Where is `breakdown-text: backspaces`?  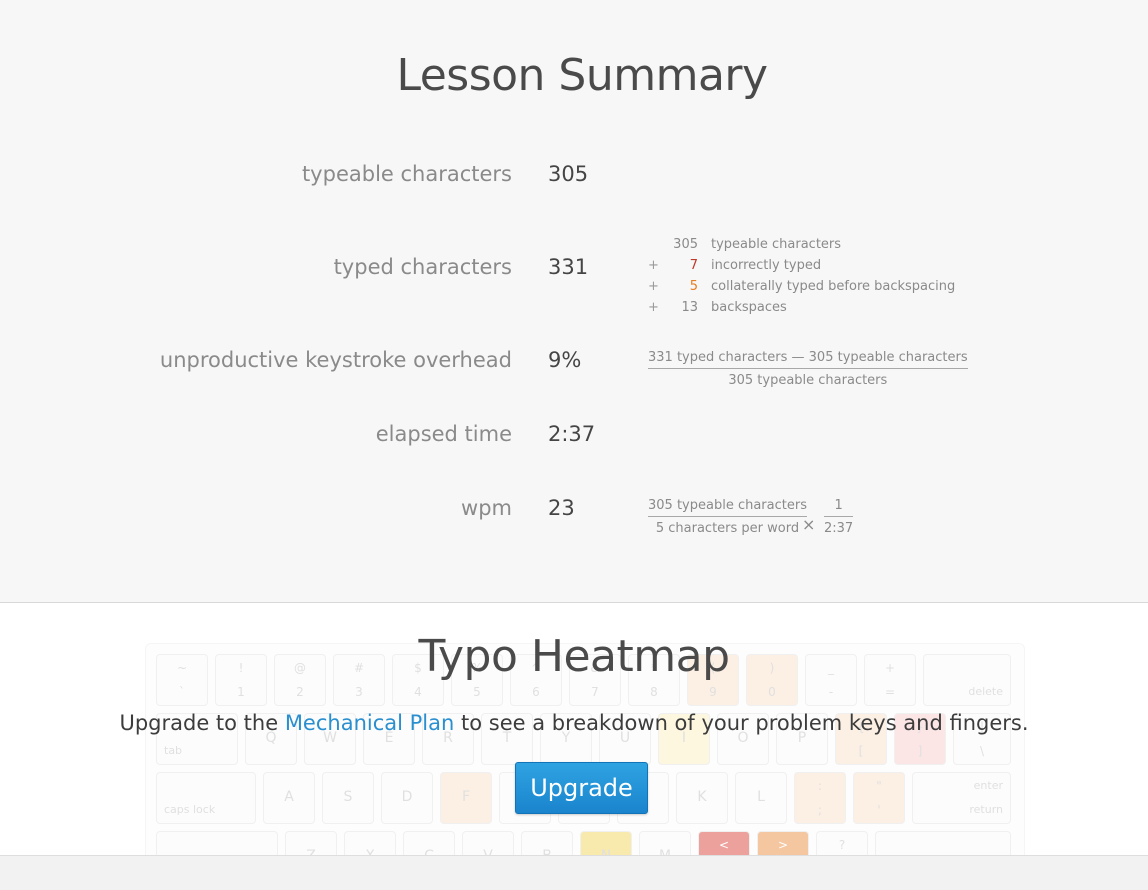
breakdown-text: backspaces is located at coordinates (749, 307).